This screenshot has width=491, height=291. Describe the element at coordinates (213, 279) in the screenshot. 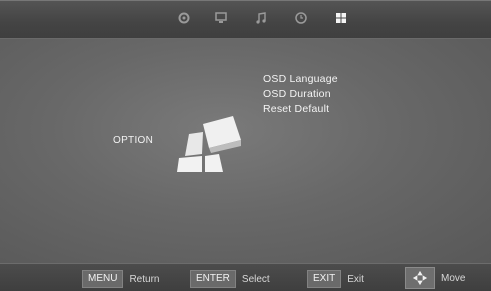

I see `enter-key: ENTER` at that location.